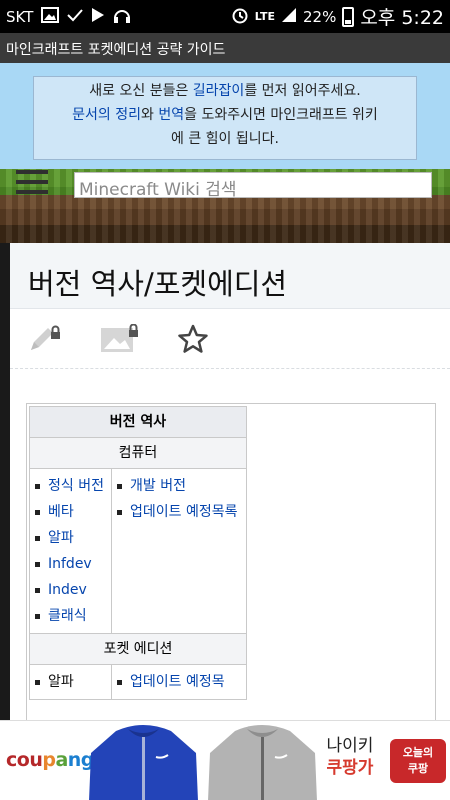 This screenshot has width=450, height=800. What do you see at coordinates (225, 115) in the screenshot?
I see `notice-line-2: 문서의 정리와 번역을 도와주시면 마인크래프트 위키` at bounding box center [225, 115].